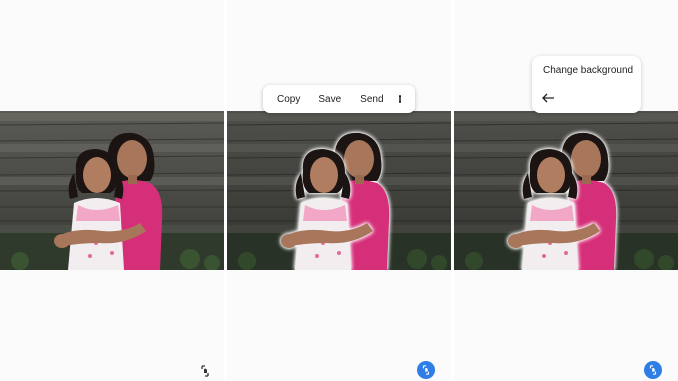 This screenshot has height=381, width=678. Describe the element at coordinates (548, 99) in the screenshot. I see `arrow-back-icon` at that location.